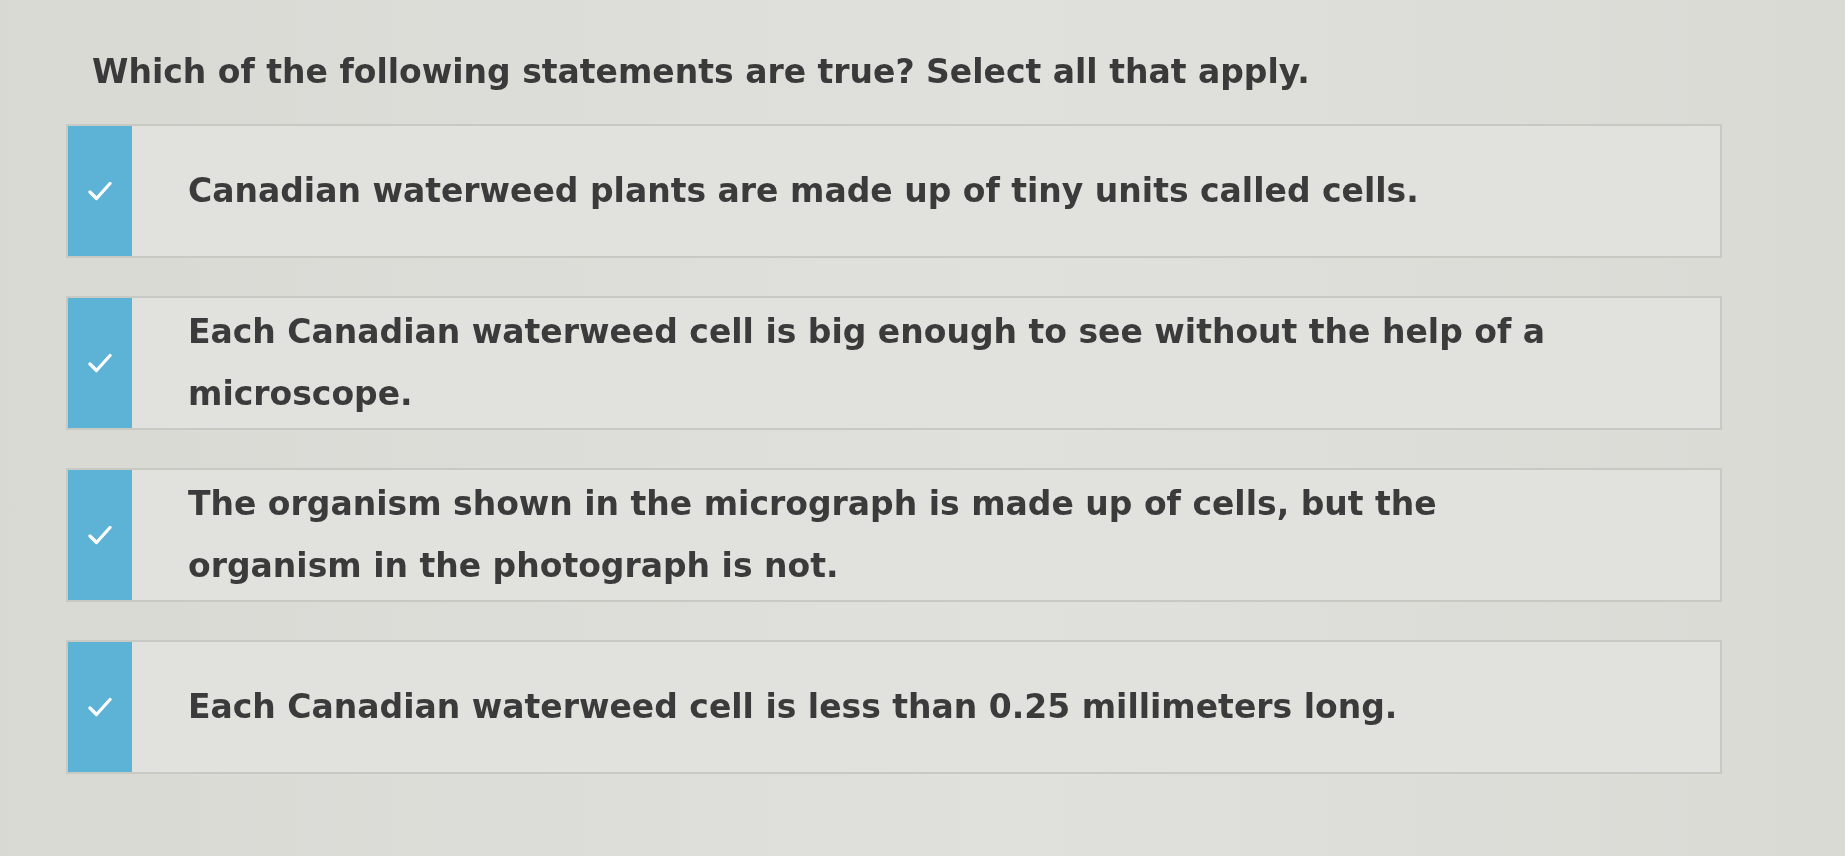 This screenshot has width=1845, height=856. What do you see at coordinates (701, 72) in the screenshot?
I see `question-text: Which of the following statements are true? Select all that apply.` at bounding box center [701, 72].